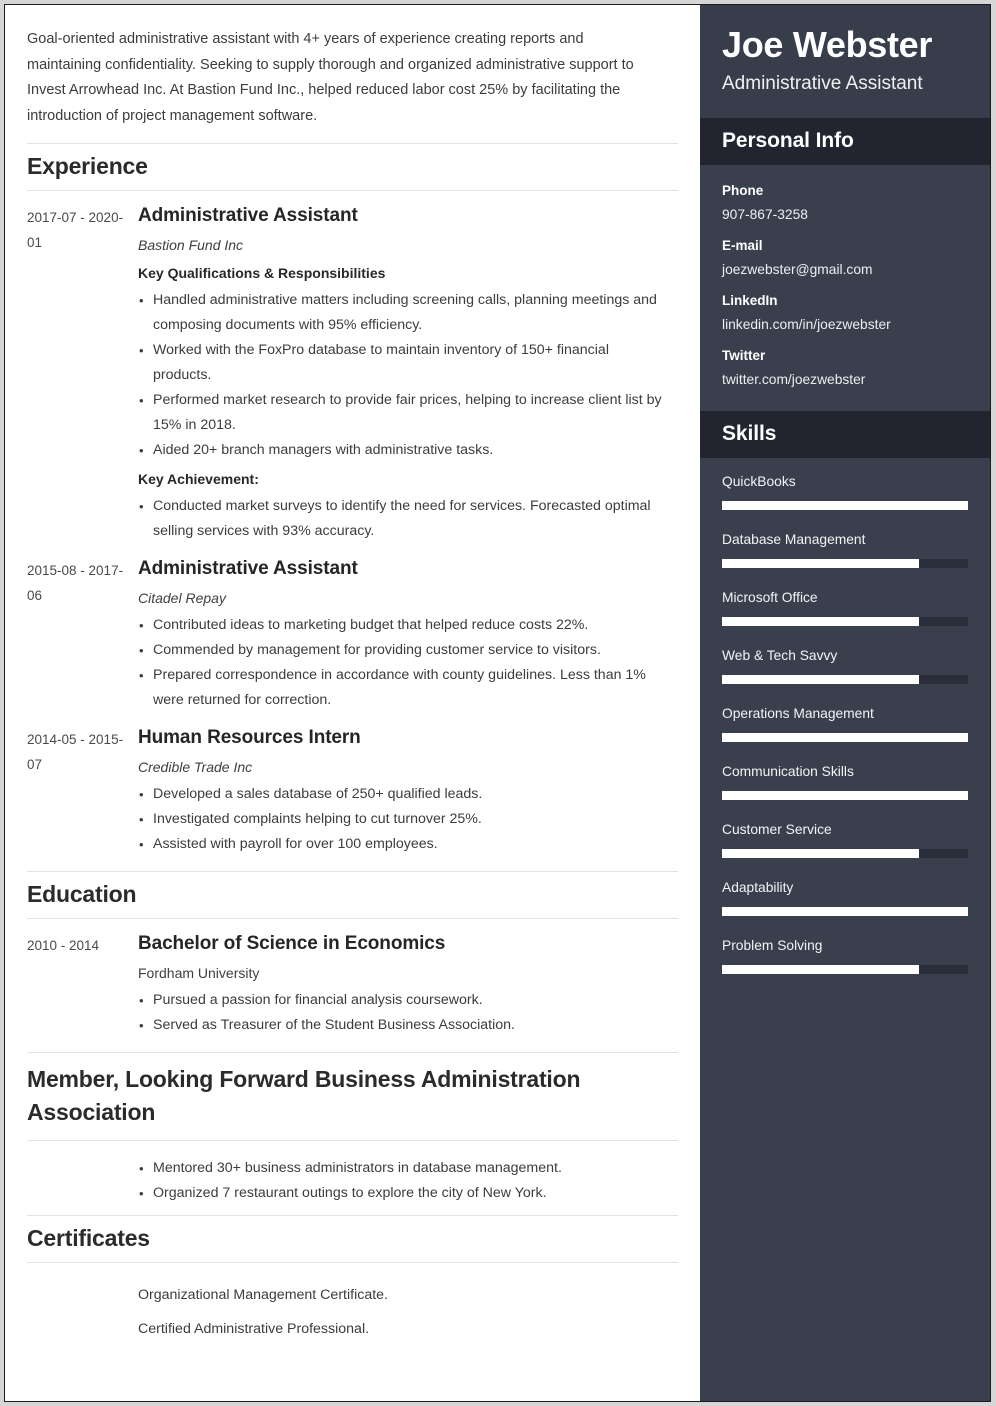 This screenshot has width=996, height=1406. Describe the element at coordinates (292, 943) in the screenshot. I see `entry-title: Bachelor of Science in Economics` at that location.